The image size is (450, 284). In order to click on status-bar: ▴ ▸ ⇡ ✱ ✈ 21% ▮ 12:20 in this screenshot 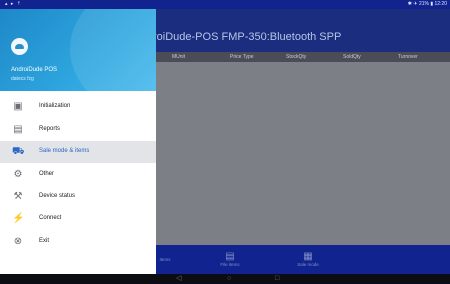, I will do `click(225, 4)`.